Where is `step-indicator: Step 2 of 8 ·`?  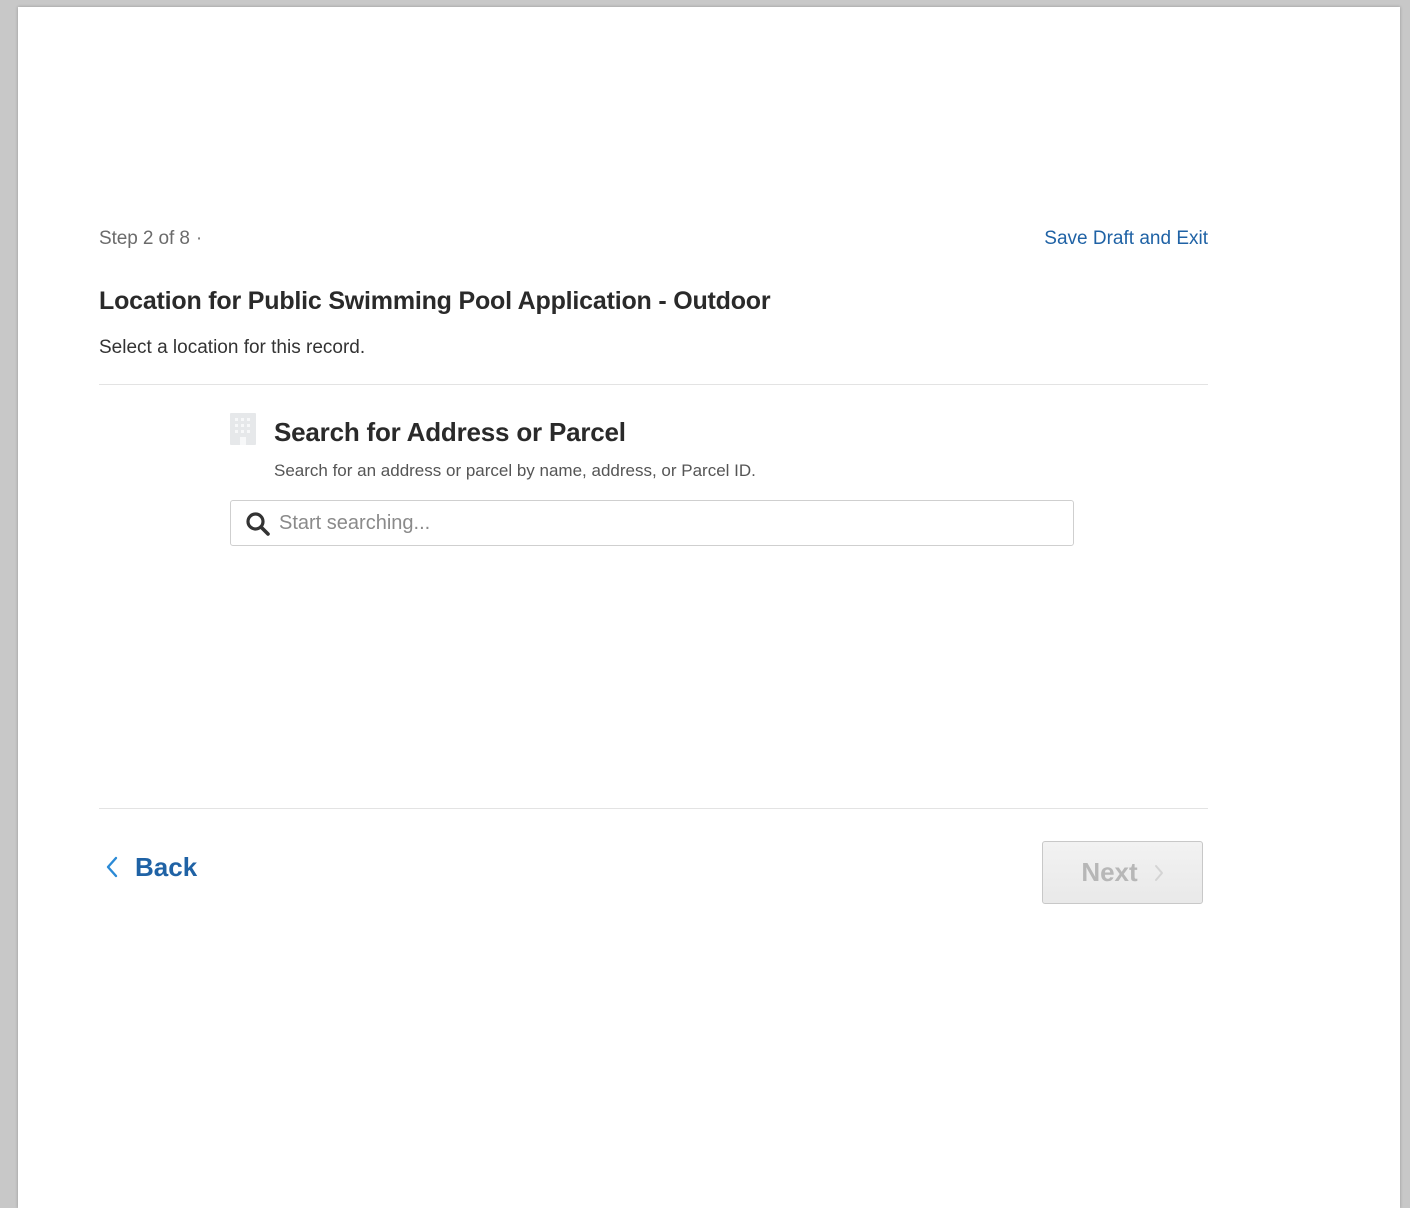 step-indicator: Step 2 of 8 · is located at coordinates (150, 239).